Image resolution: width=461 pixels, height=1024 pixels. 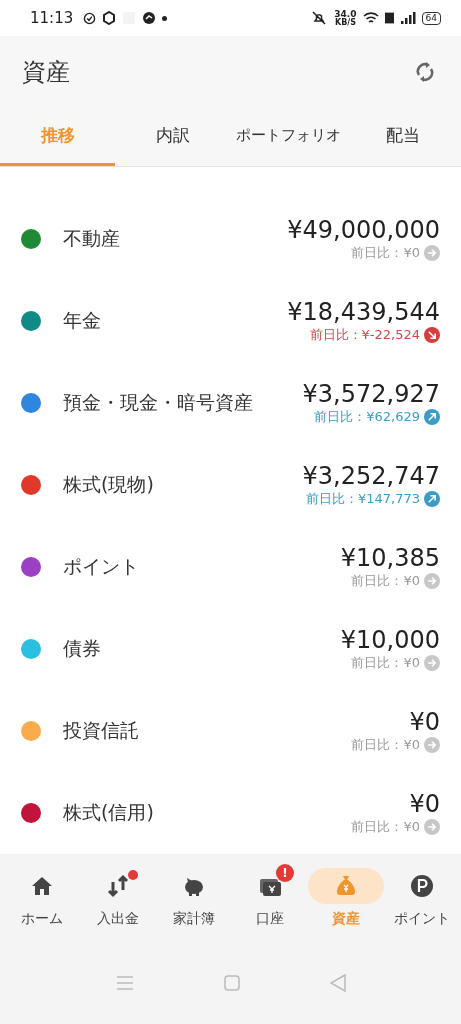 I want to click on asset-name: 株式(現物), so click(x=109, y=484).